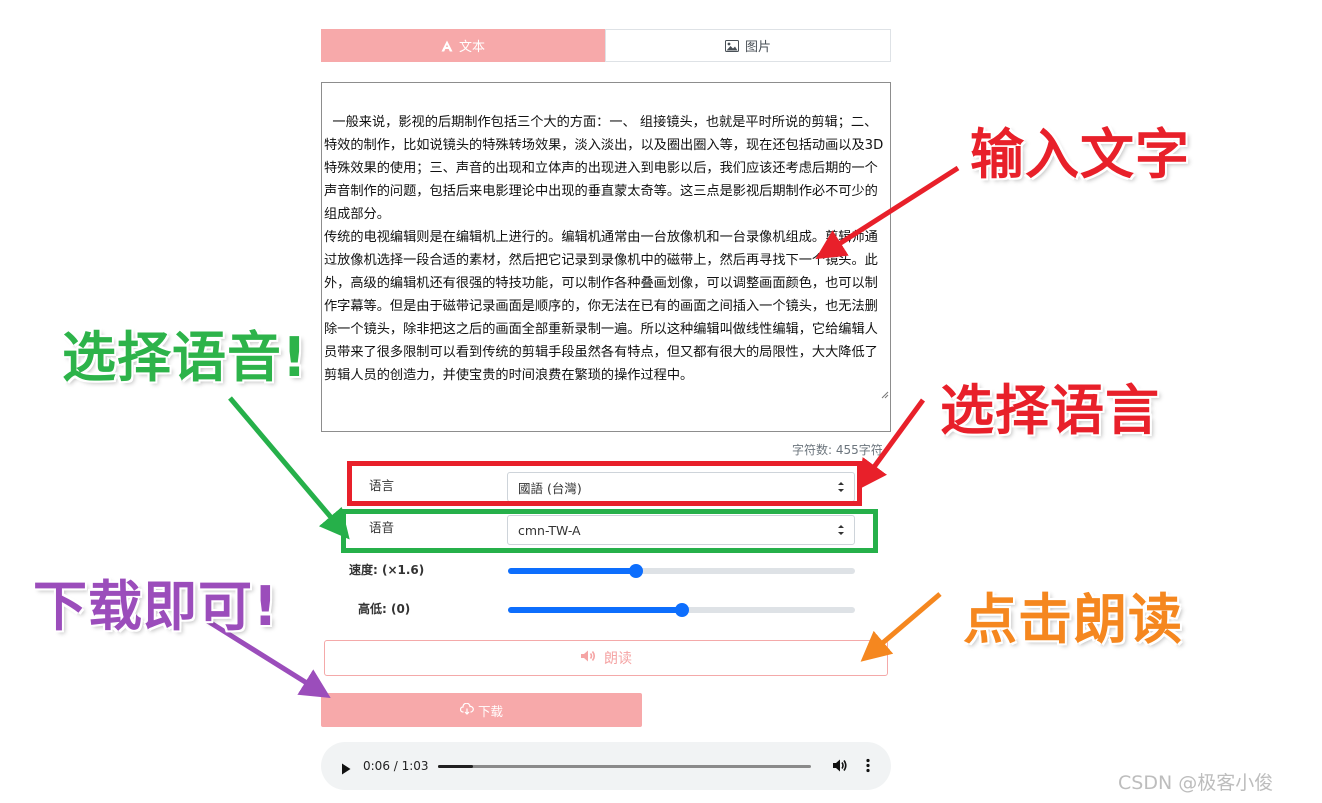 This screenshot has height=803, width=1322. Describe the element at coordinates (185, 357) in the screenshot. I see `annotation-choose-voice: 选择语音!` at that location.